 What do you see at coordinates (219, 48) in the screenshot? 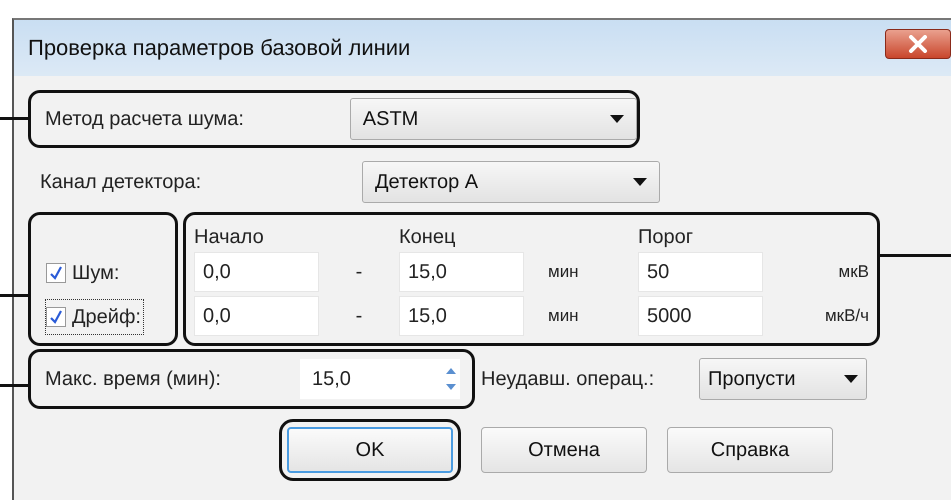
I see `window-title: Проверка параметров базовой линии` at bounding box center [219, 48].